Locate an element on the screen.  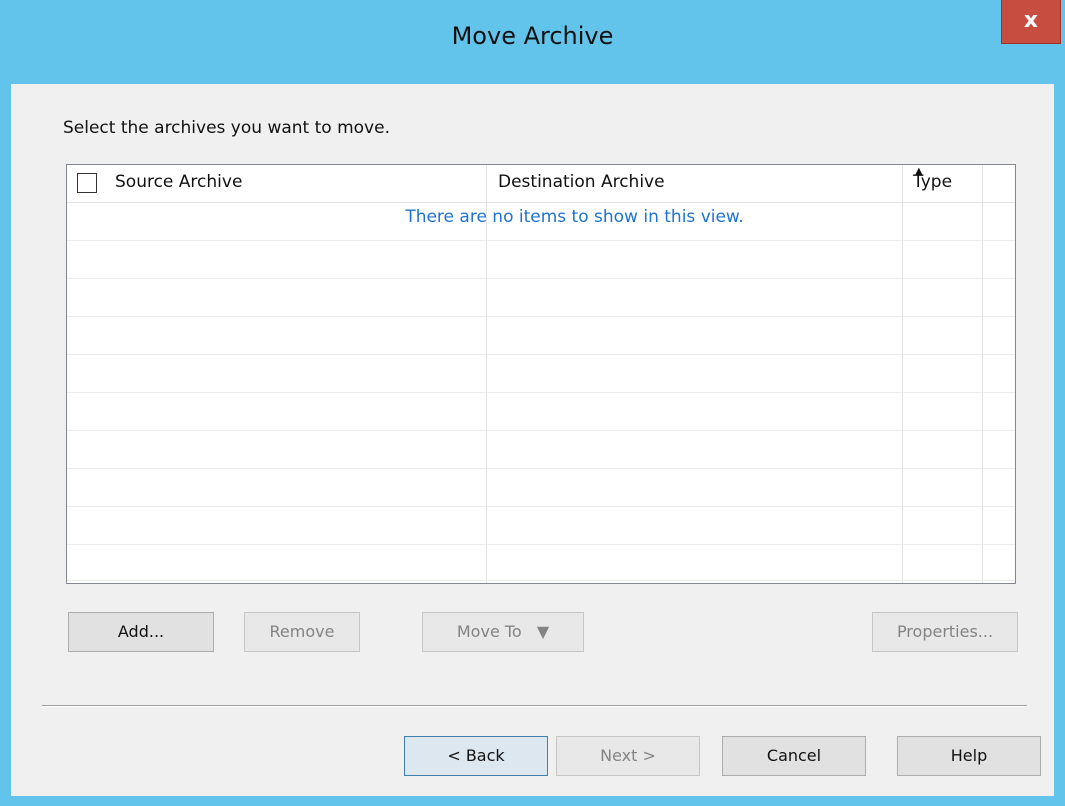
remove-button: Remove is located at coordinates (302, 632).